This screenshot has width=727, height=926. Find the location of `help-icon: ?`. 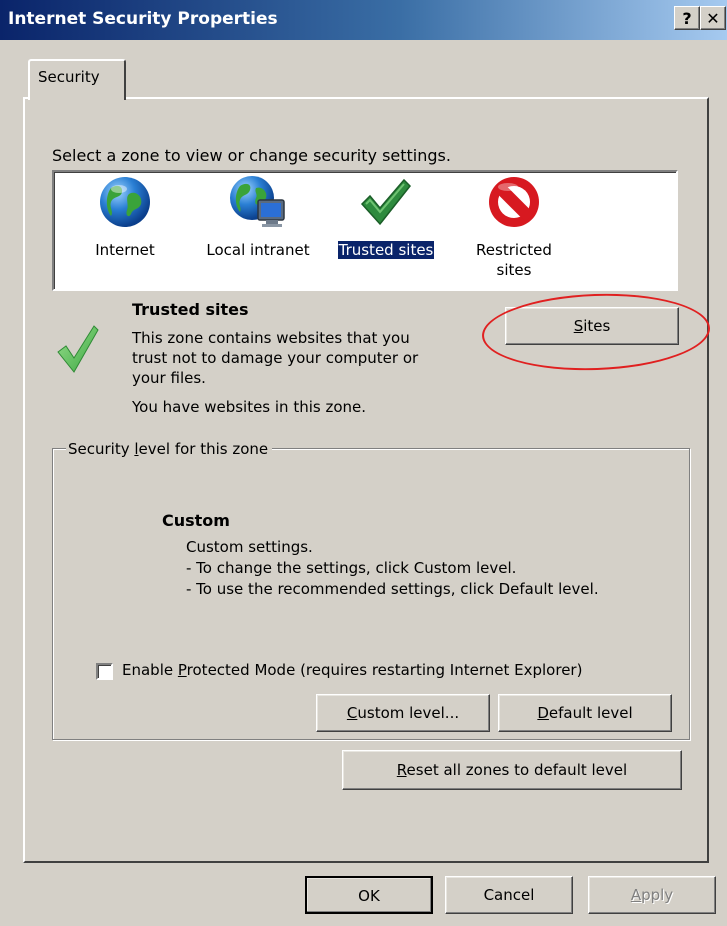

help-icon: ? is located at coordinates (687, 18).